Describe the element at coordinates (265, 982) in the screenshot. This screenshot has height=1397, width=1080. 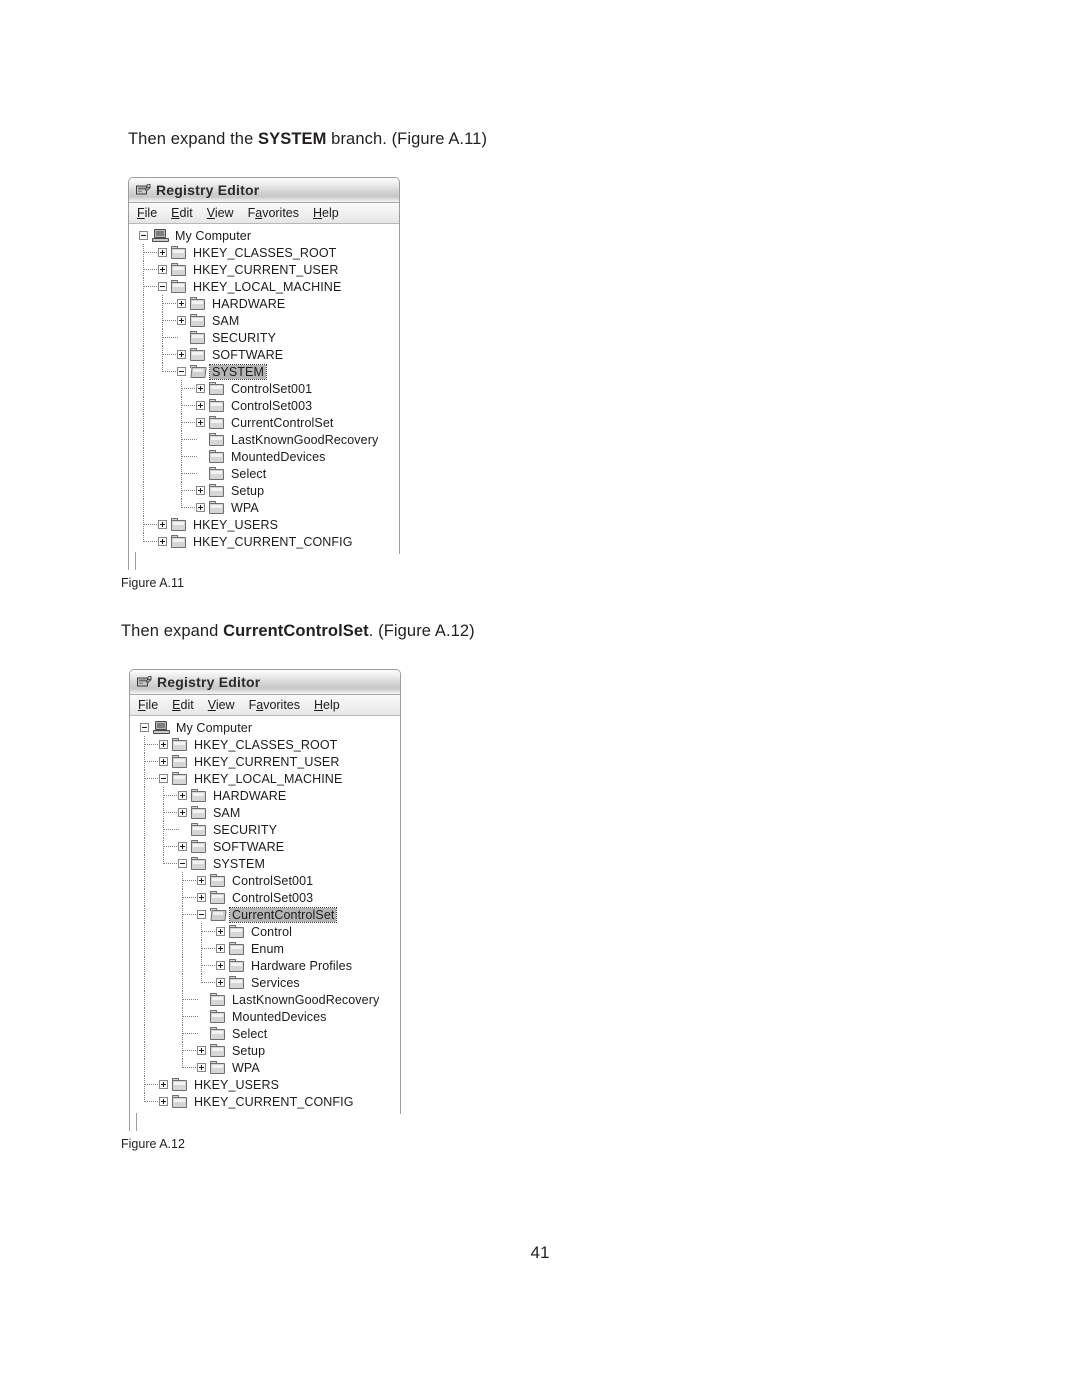
I see `tree-item-services: Services` at that location.